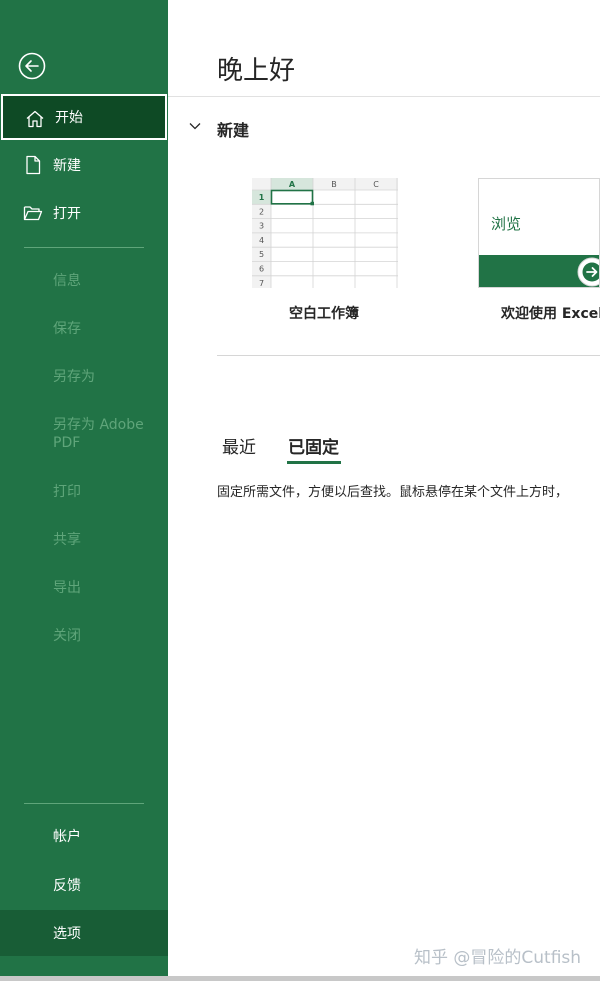 The image size is (600, 981). Describe the element at coordinates (33, 165) in the screenshot. I see `new-file-icon` at that location.